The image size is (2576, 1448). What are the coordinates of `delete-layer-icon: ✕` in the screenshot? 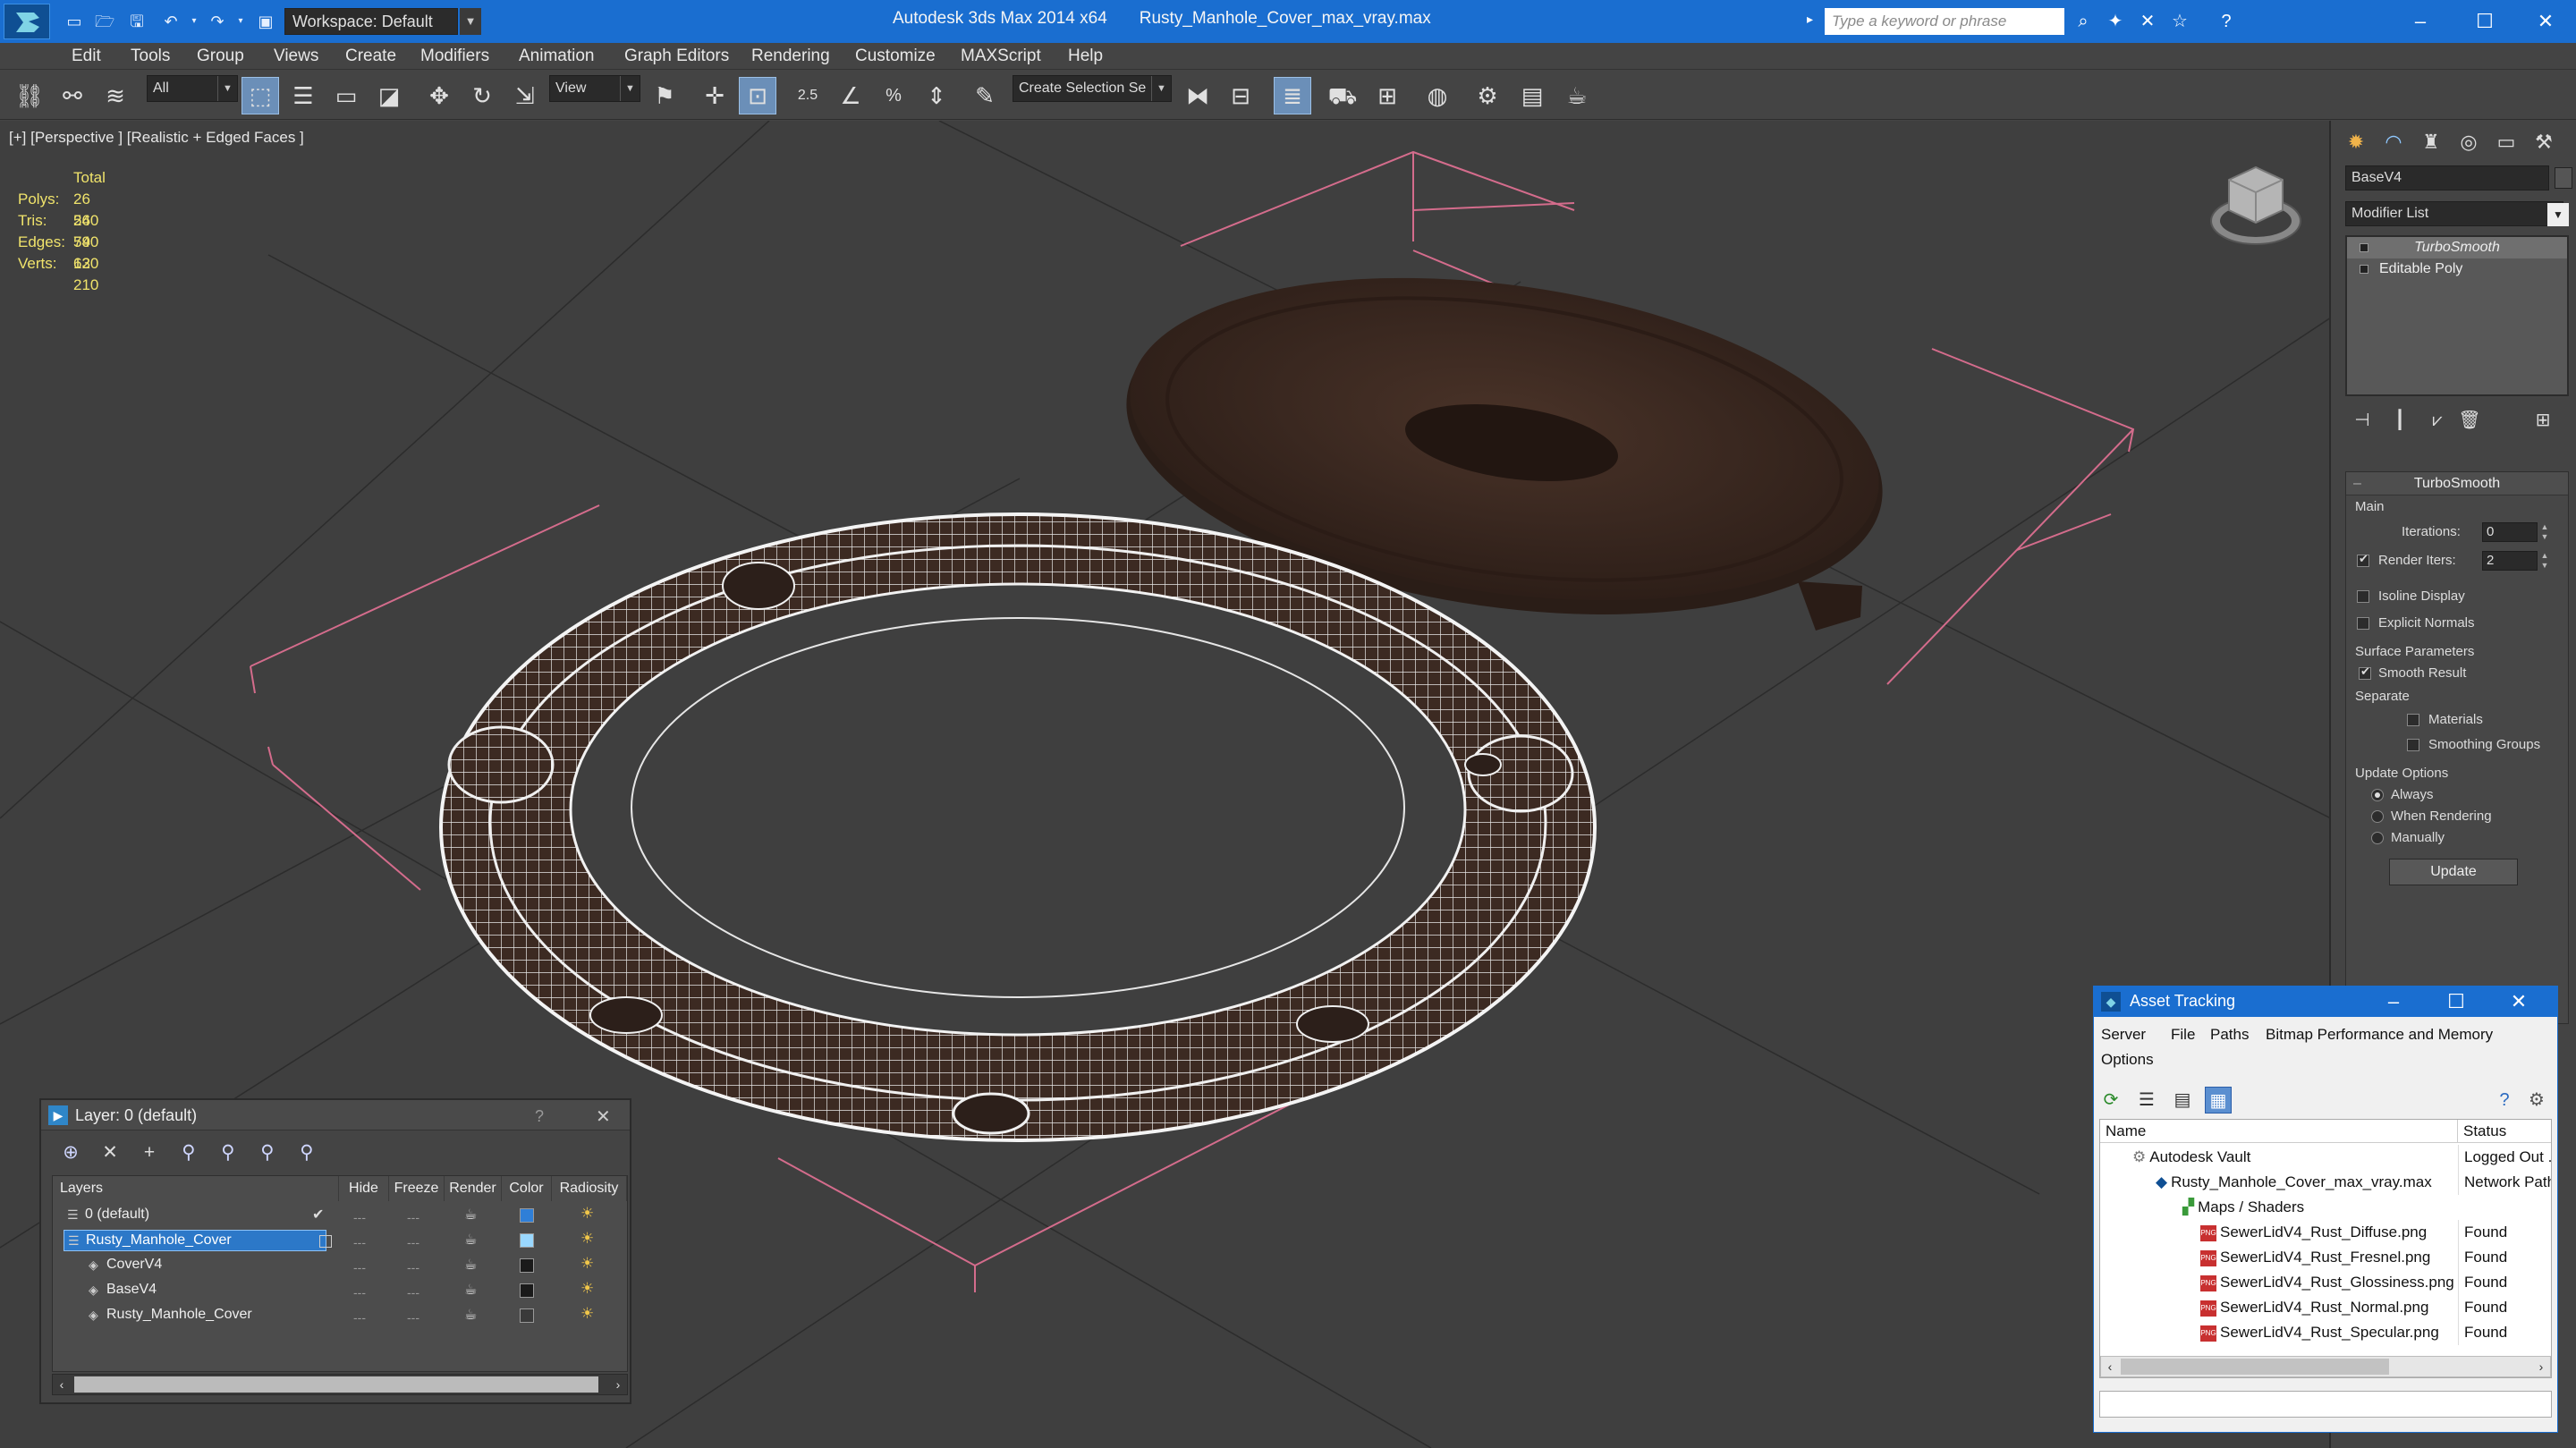 It's located at (110, 1152).